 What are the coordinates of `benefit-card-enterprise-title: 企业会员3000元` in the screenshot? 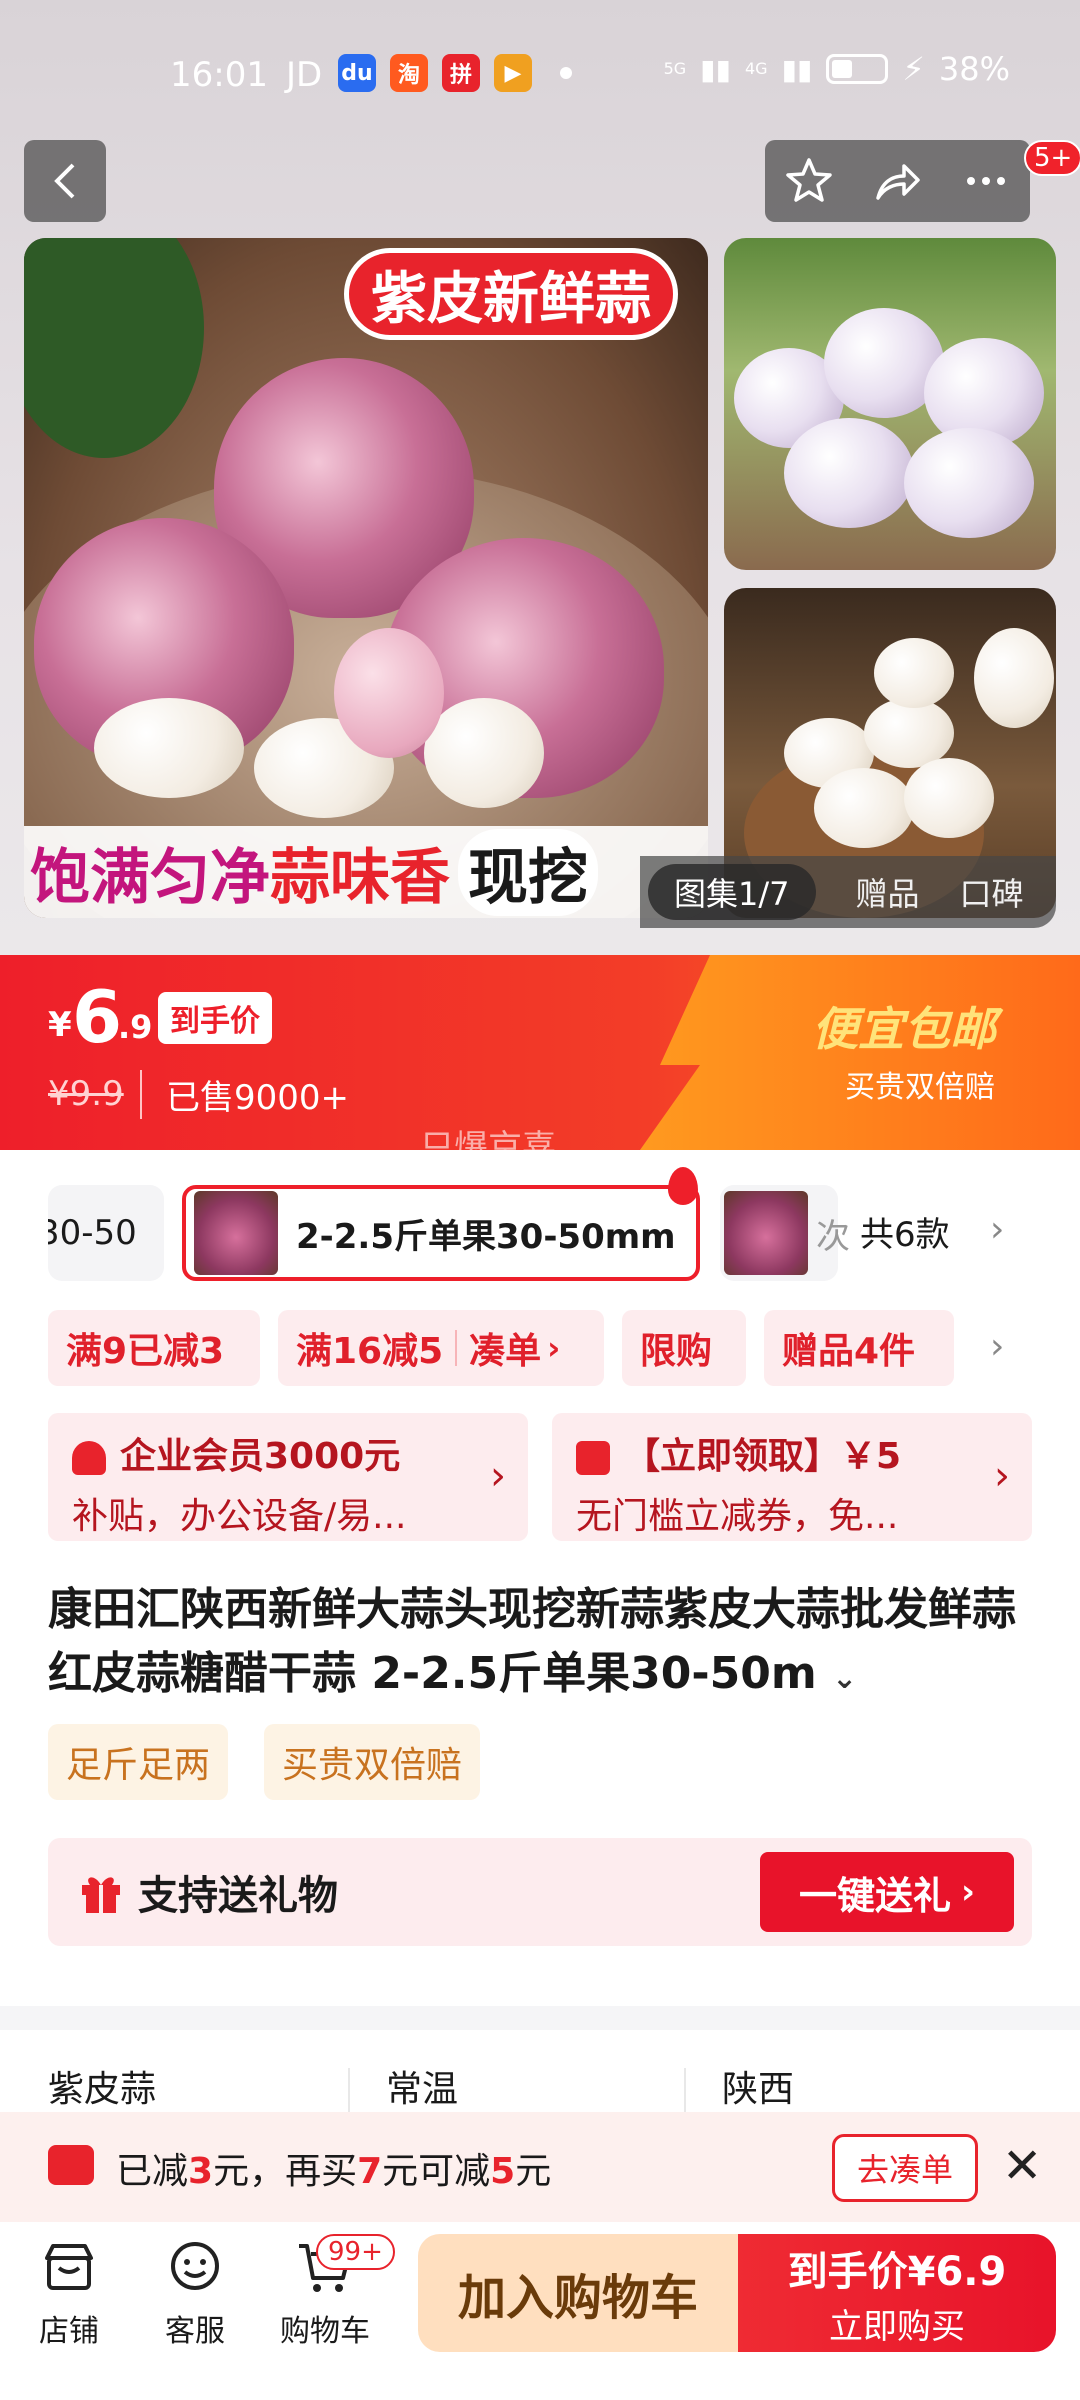 It's located at (288, 1453).